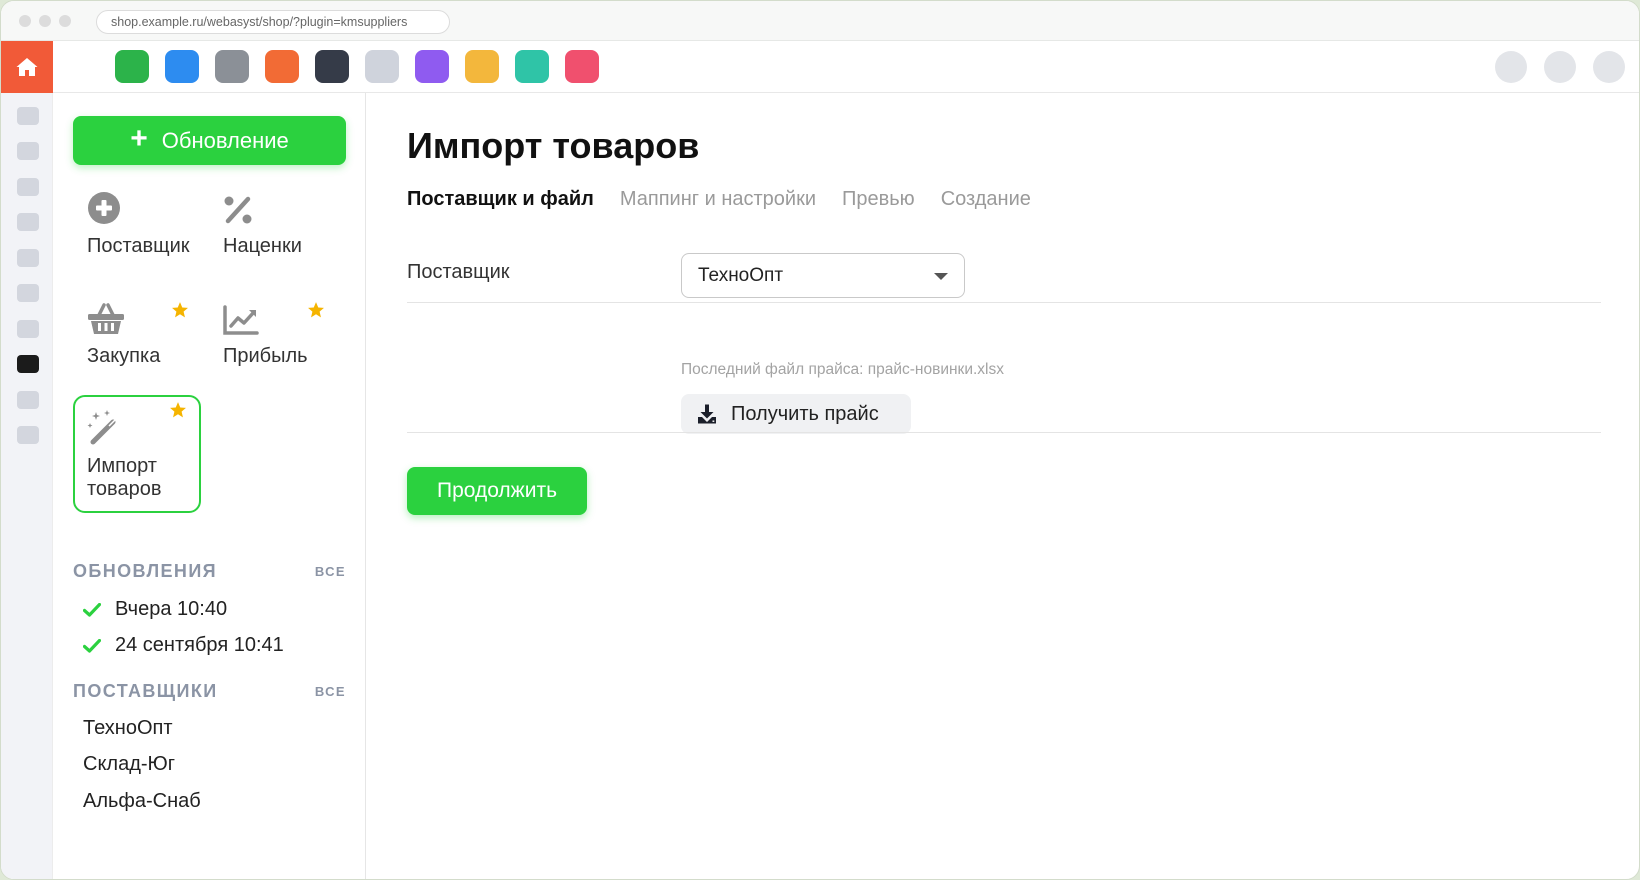  What do you see at coordinates (458, 272) in the screenshot?
I see `supplier-field-label: Поставщик` at bounding box center [458, 272].